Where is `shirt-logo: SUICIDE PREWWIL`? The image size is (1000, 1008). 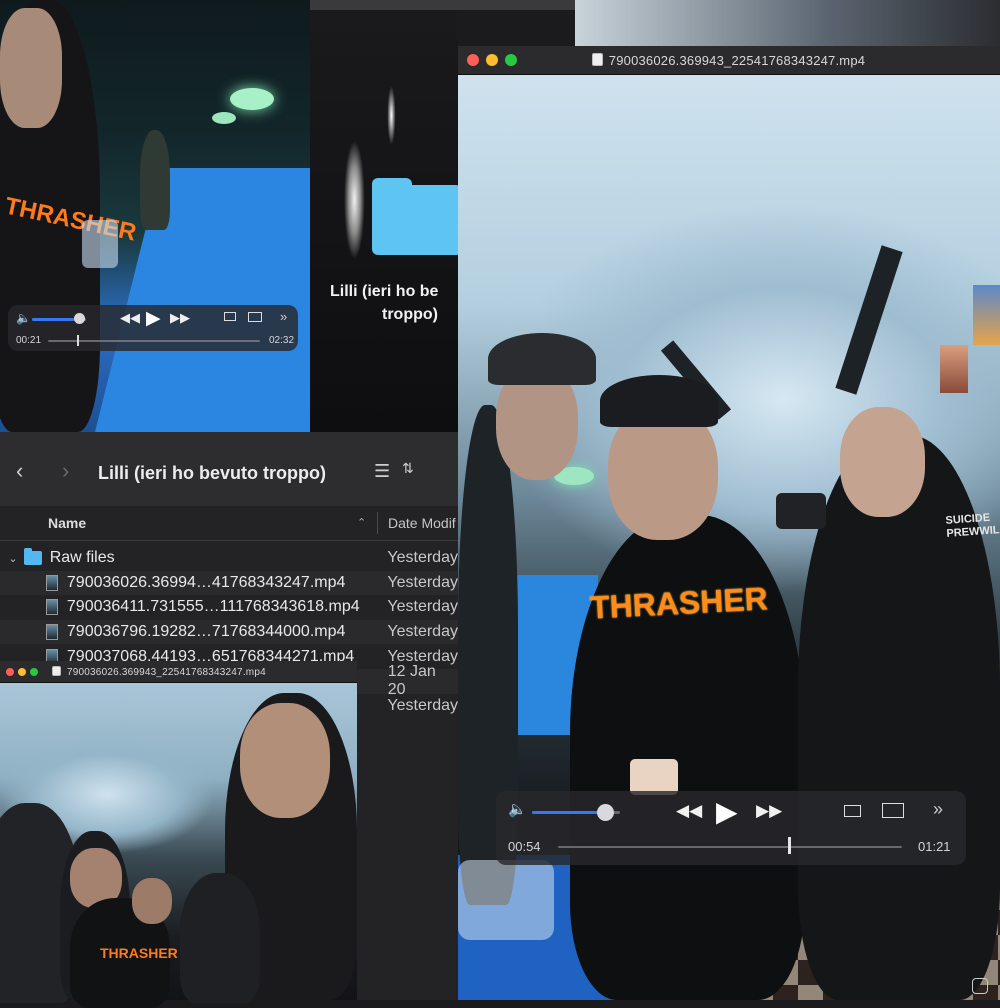
shirt-logo: SUICIDE PREWWIL is located at coordinates (972, 526).